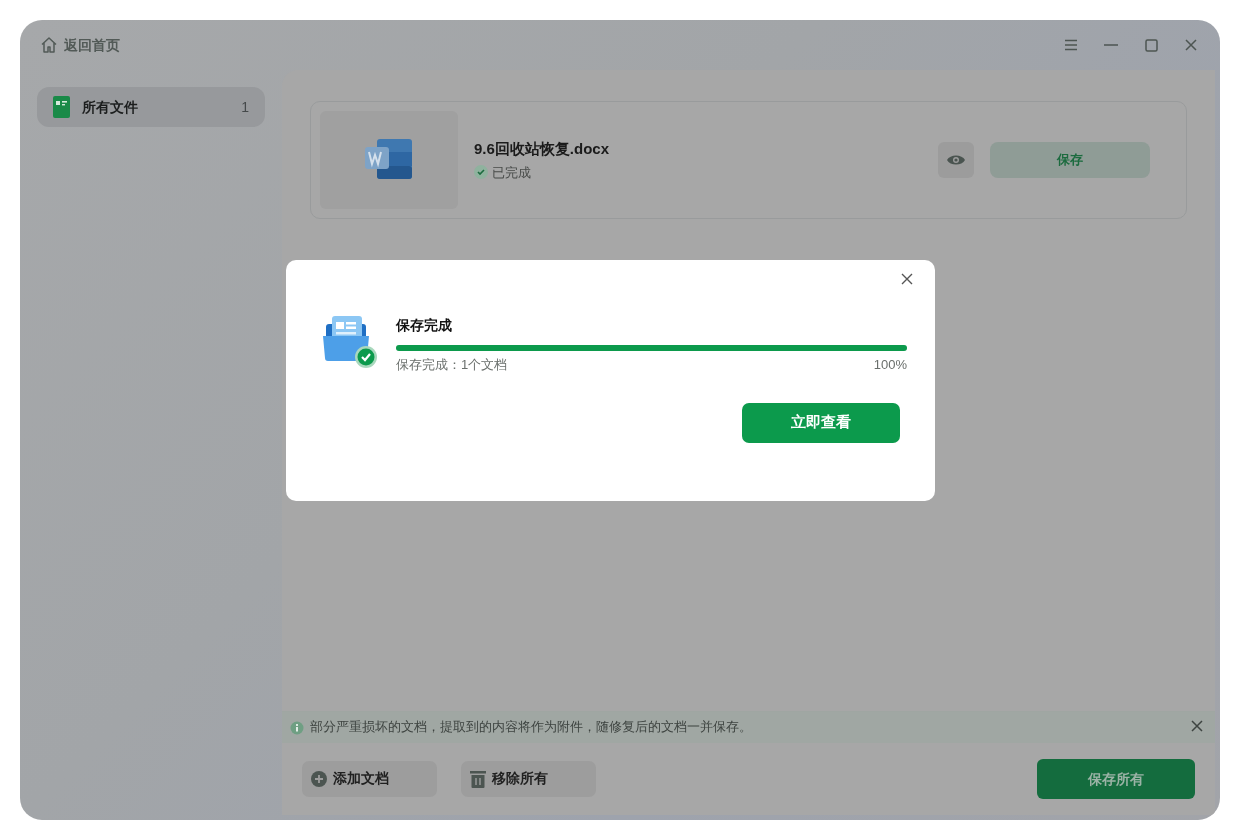  What do you see at coordinates (424, 326) in the screenshot?
I see `dialog-title: 保存完成` at bounding box center [424, 326].